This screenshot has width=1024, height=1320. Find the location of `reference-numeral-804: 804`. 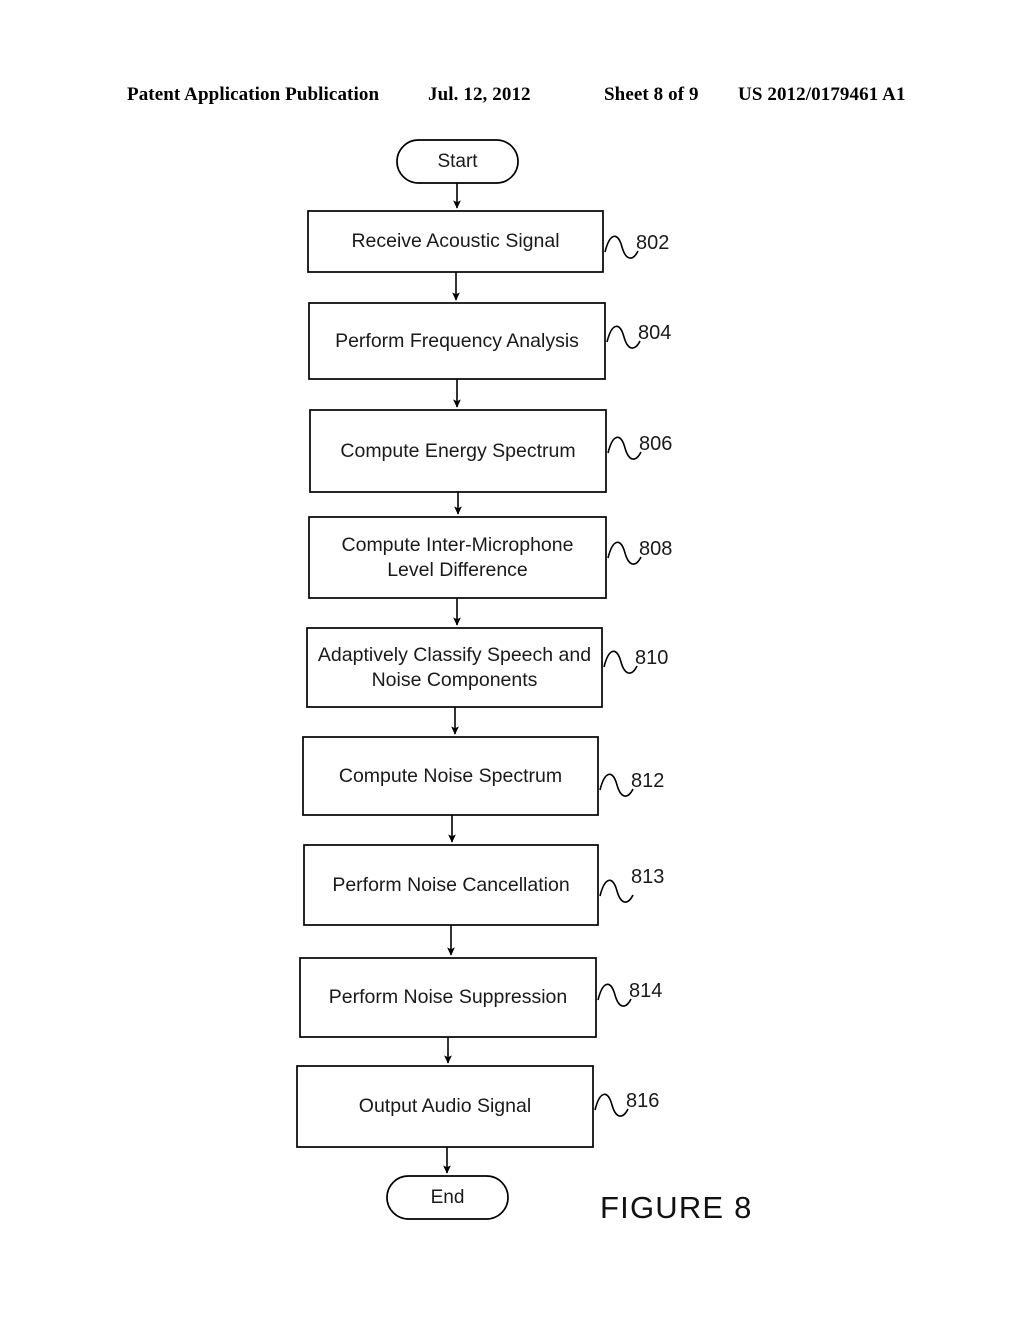

reference-numeral-804: 804 is located at coordinates (655, 333).